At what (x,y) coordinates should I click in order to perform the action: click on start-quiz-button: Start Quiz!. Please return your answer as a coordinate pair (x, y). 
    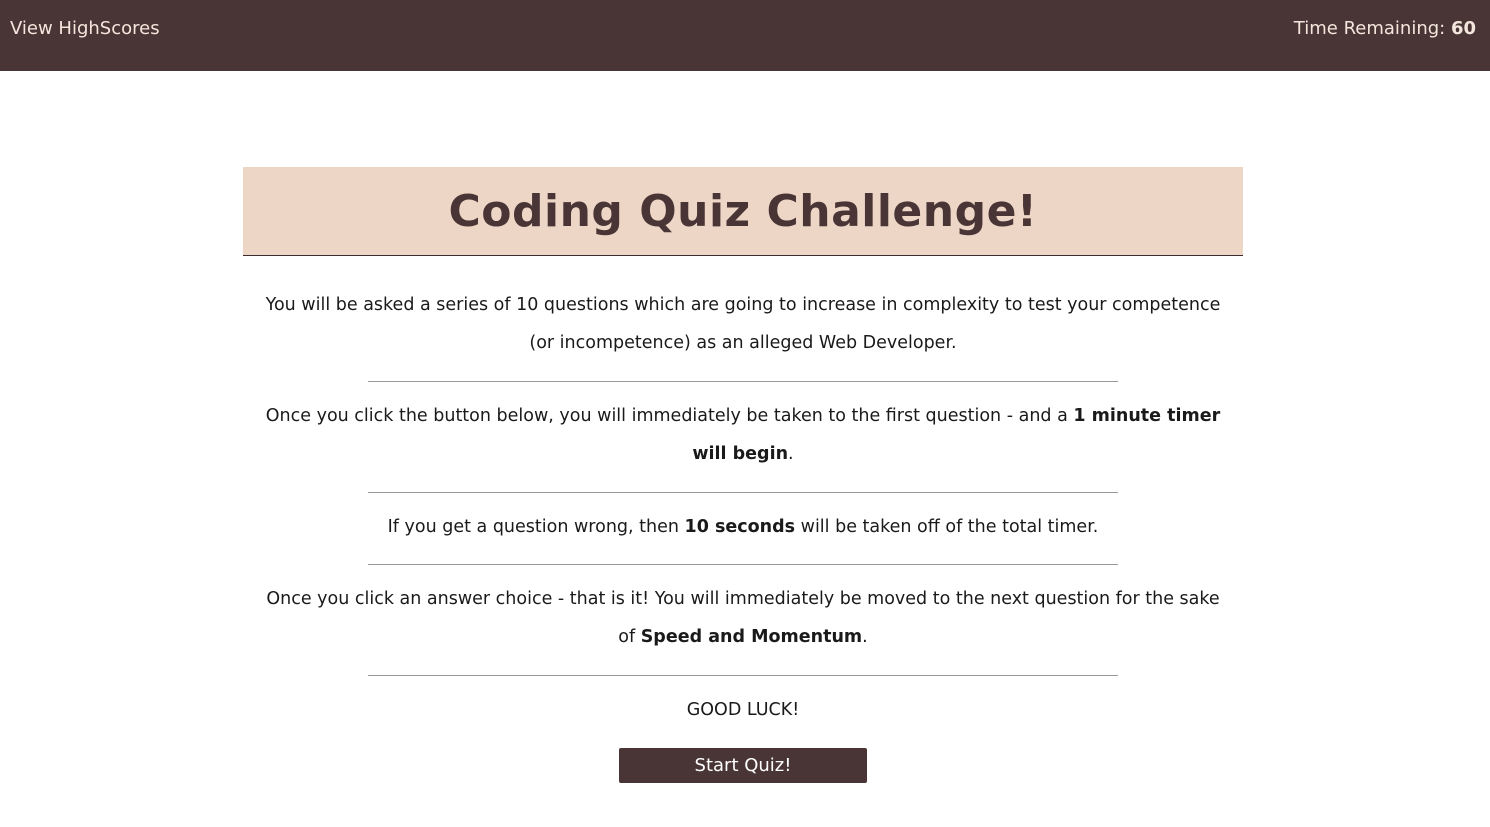
    Looking at the image, I should click on (743, 765).